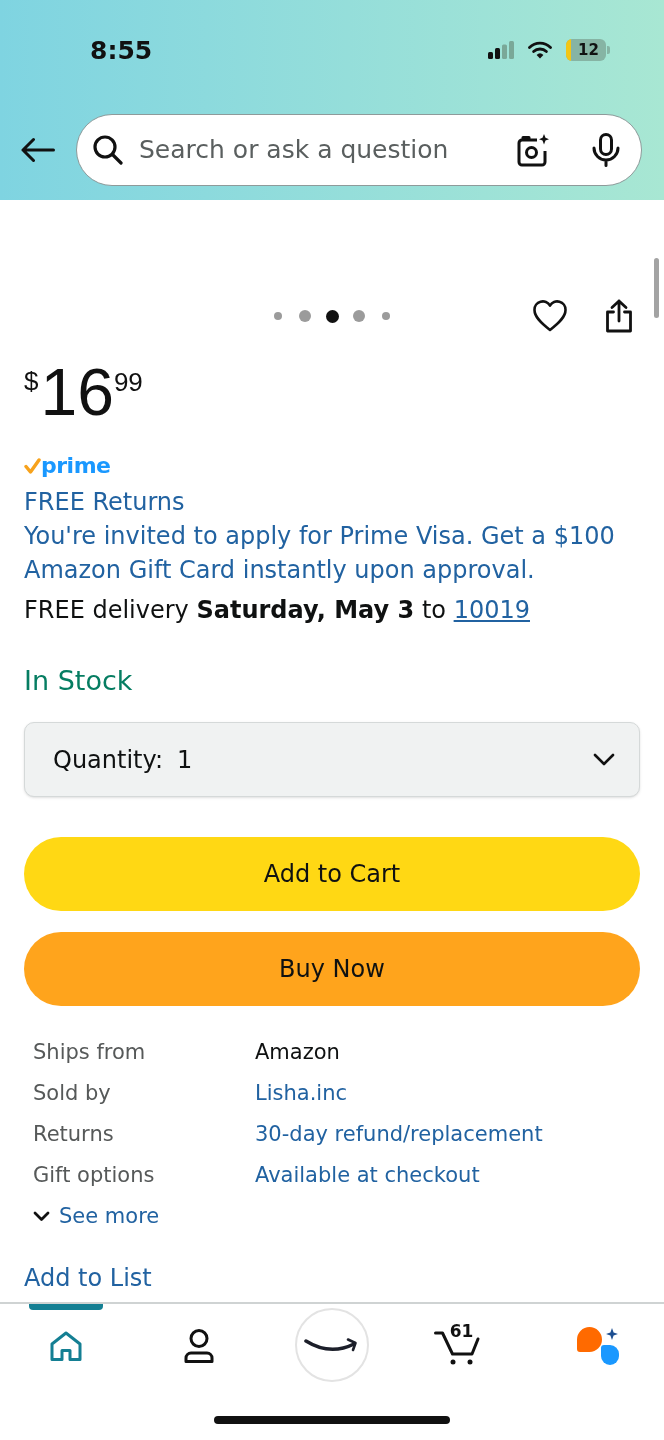 This screenshot has width=664, height=1440. What do you see at coordinates (619, 316) in the screenshot?
I see `share-icon` at bounding box center [619, 316].